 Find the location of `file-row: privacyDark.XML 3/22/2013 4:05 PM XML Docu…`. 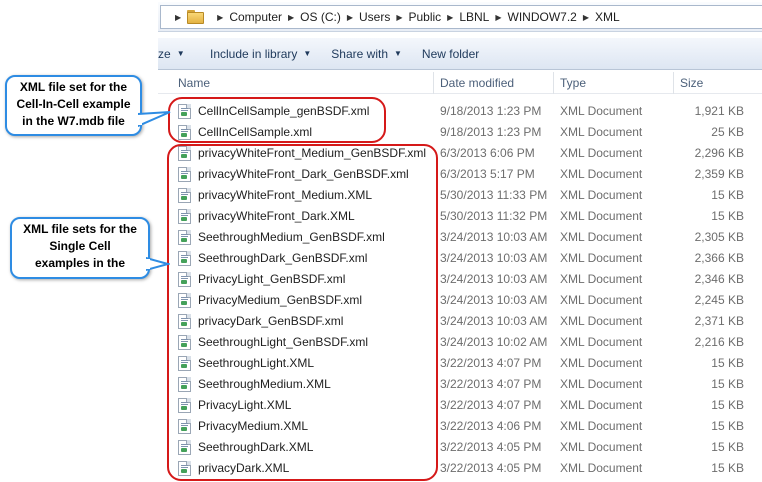

file-row: privacyDark.XML 3/22/2013 4:05 PM XML Docu… is located at coordinates (460, 468).